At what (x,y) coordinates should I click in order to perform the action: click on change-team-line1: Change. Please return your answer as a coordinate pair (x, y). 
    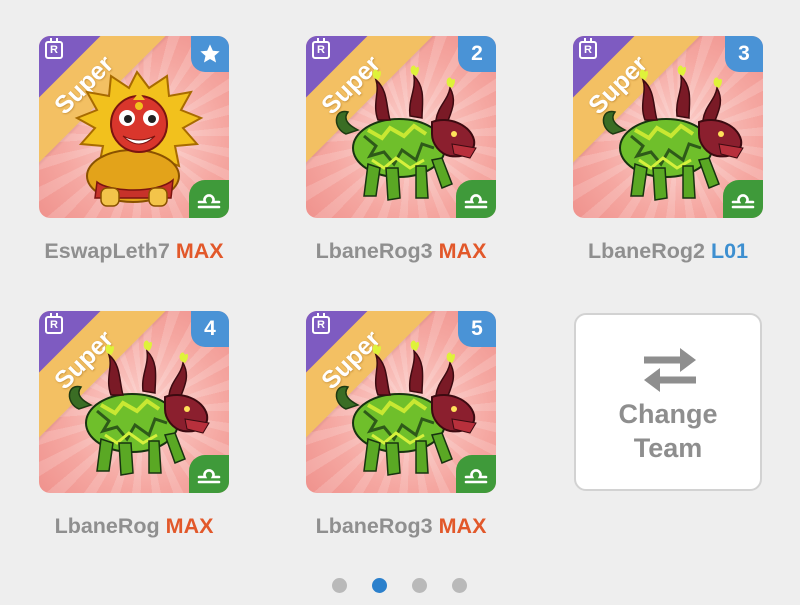
    Looking at the image, I should click on (668, 414).